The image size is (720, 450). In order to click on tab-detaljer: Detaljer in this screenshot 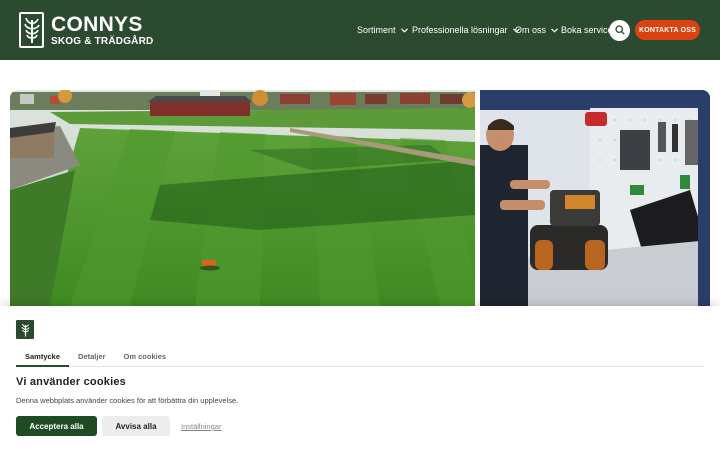, I will do `click(92, 357)`.